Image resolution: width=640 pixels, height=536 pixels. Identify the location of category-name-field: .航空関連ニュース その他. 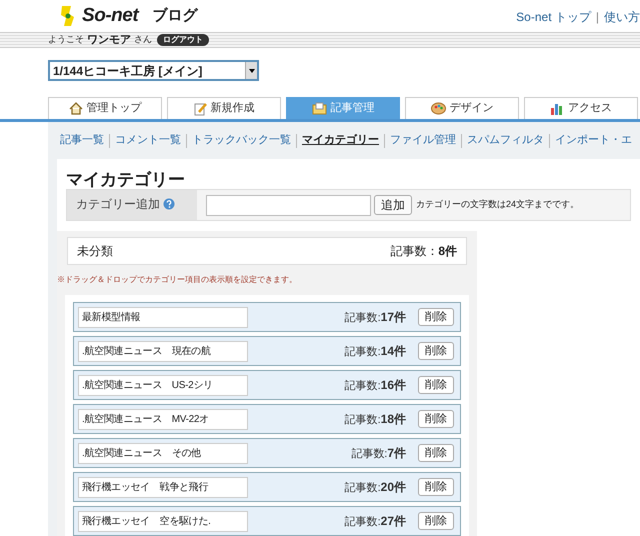
(163, 453).